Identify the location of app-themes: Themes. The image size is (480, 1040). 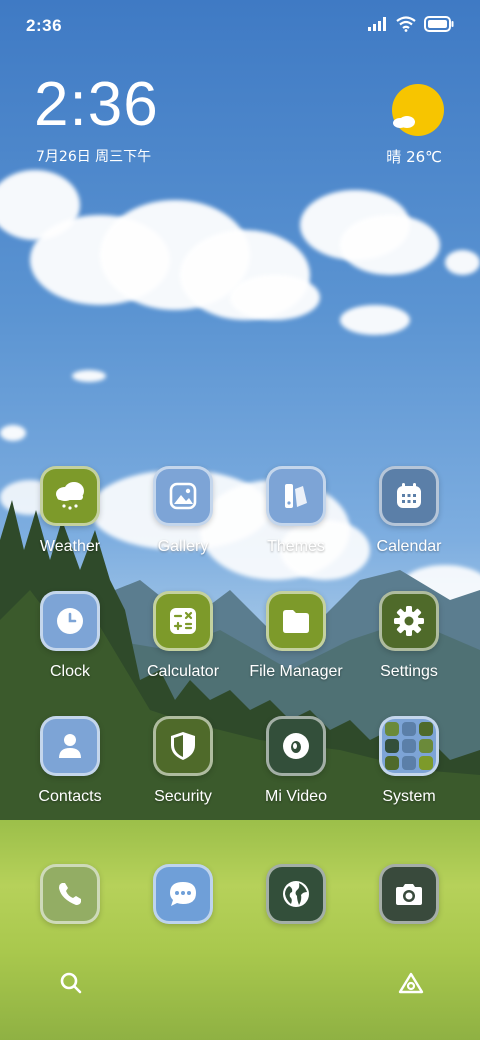
(296, 511).